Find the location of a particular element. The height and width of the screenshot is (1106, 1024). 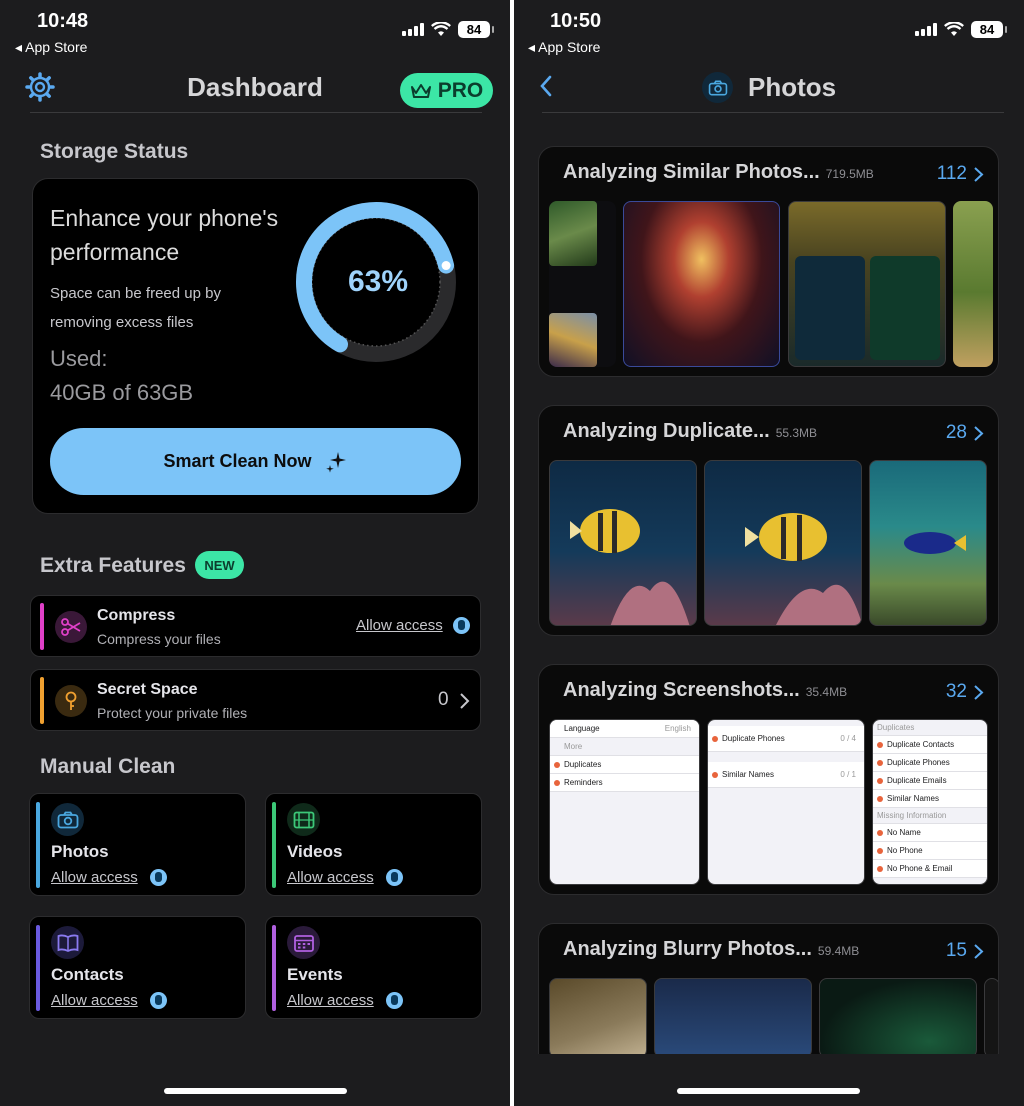

group-count: 112 is located at coordinates (960, 174).